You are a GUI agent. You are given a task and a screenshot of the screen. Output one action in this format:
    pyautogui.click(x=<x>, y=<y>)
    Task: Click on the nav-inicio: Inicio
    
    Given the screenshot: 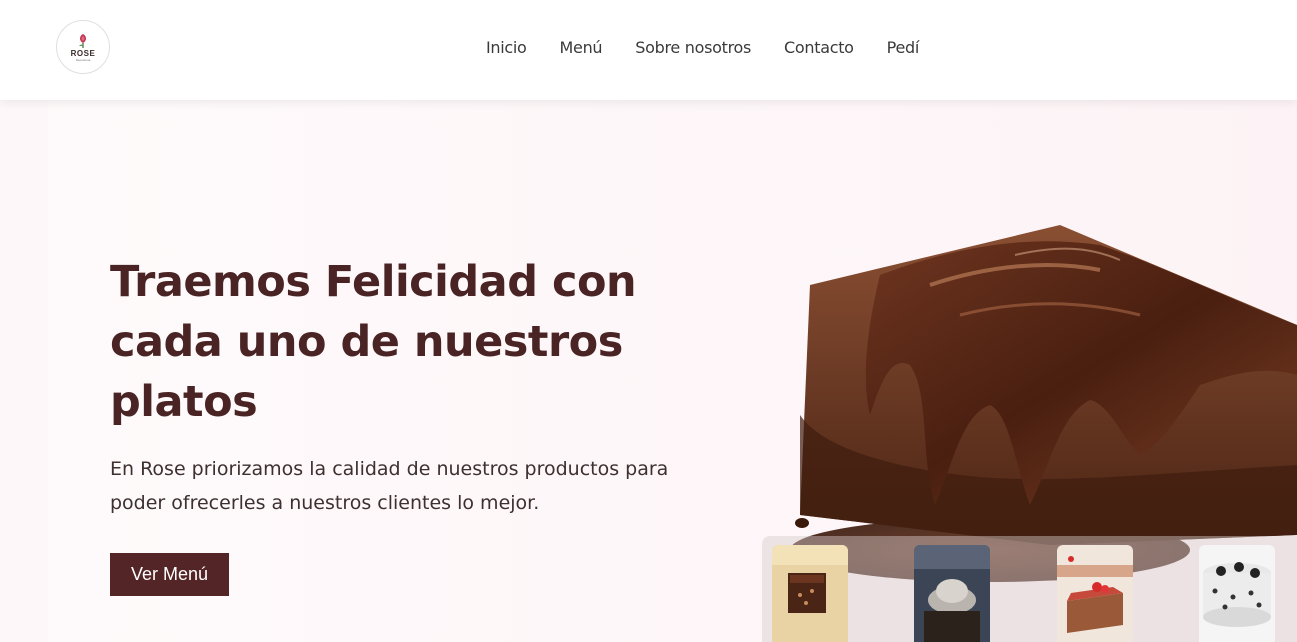 What is the action you would take?
    pyautogui.click(x=506, y=47)
    